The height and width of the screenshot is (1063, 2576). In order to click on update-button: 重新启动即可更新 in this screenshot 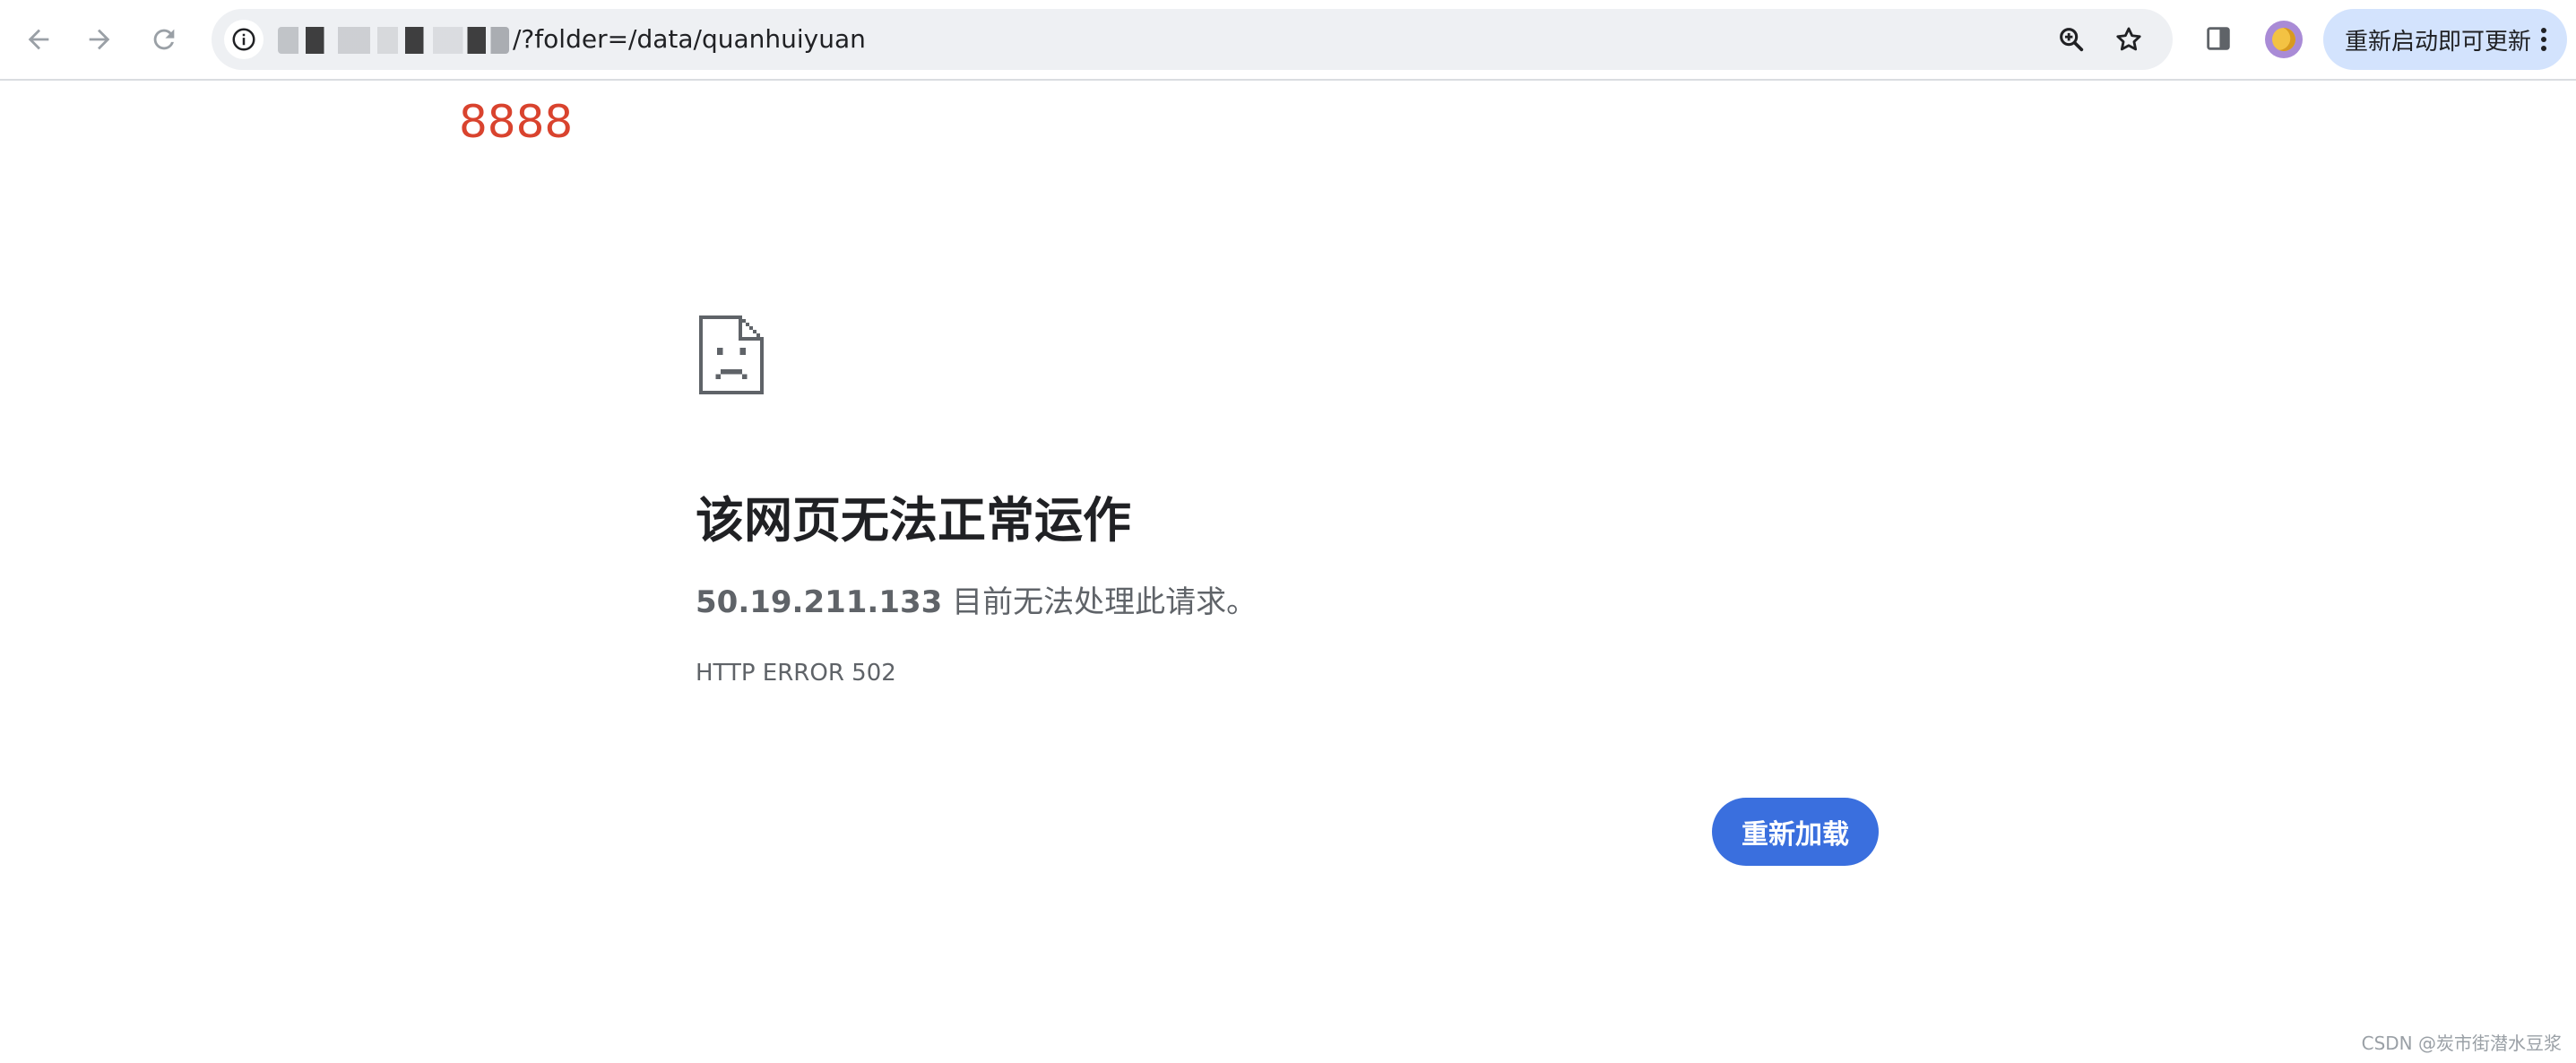, I will do `click(2445, 39)`.